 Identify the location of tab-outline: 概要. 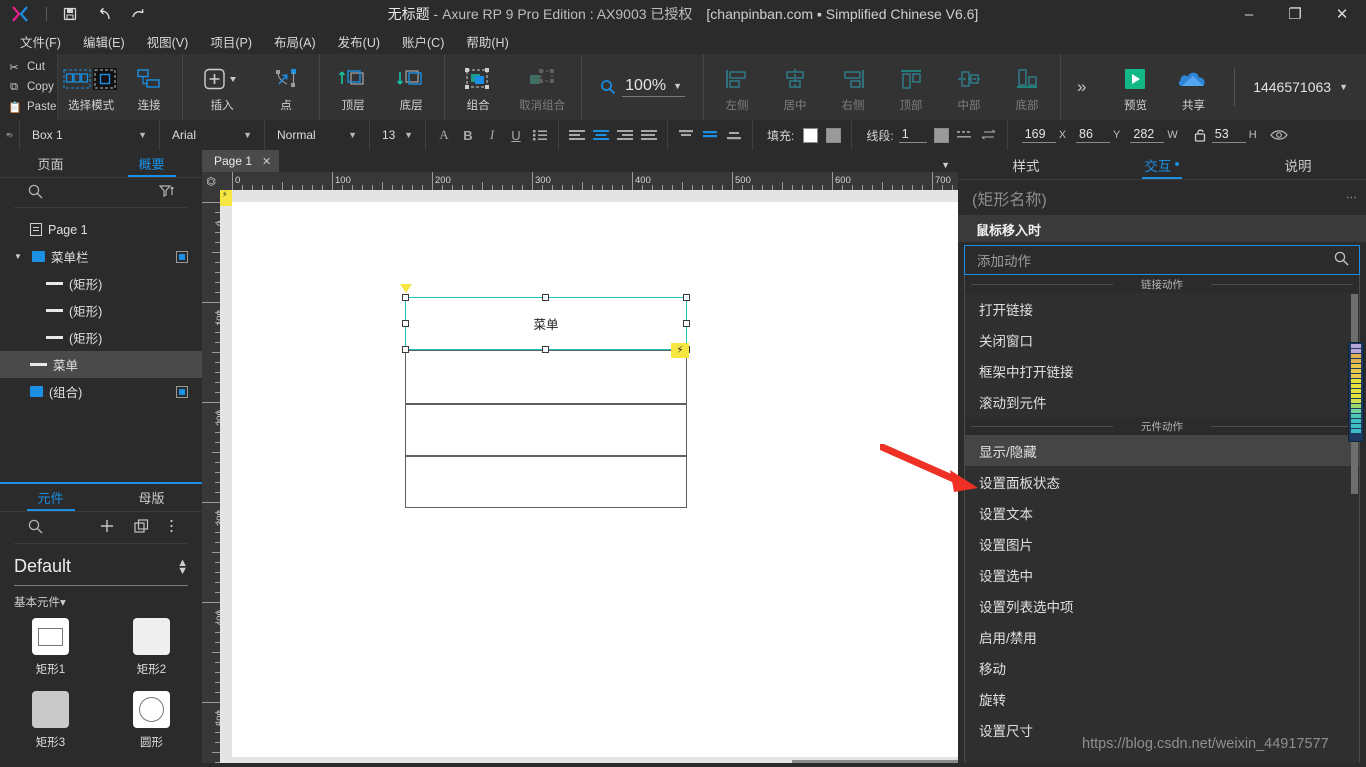
(151, 163).